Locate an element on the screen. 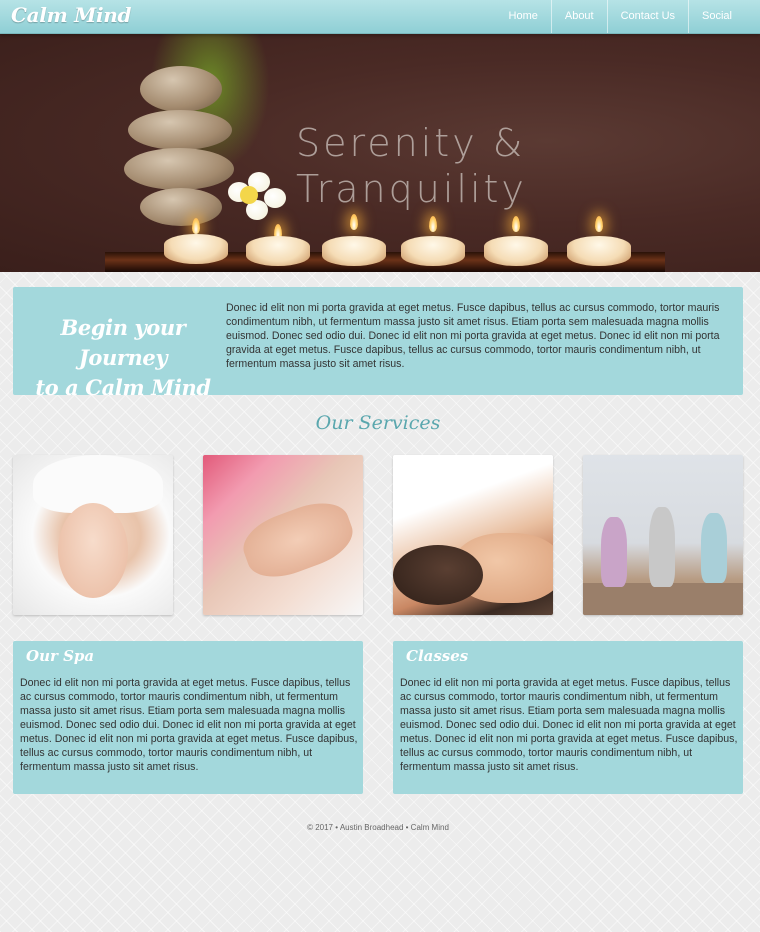  top-navbar: Calm Mind Home About Contact Us Social is located at coordinates (380, 17).